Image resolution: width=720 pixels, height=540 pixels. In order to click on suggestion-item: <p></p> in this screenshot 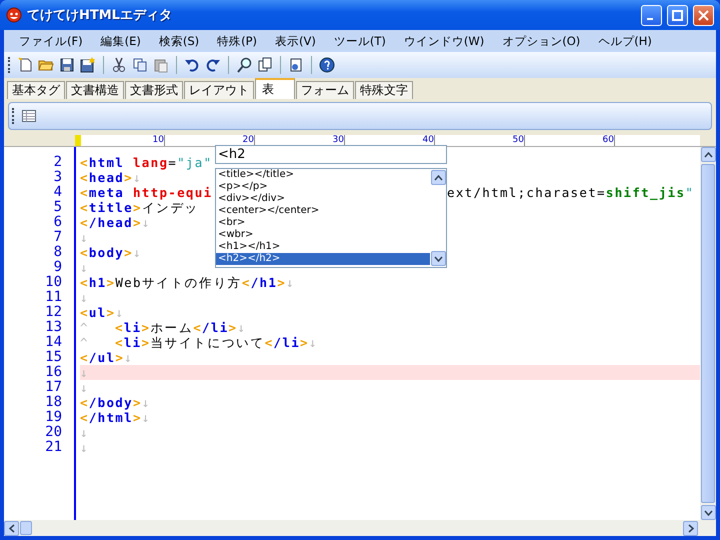, I will do `click(323, 187)`.